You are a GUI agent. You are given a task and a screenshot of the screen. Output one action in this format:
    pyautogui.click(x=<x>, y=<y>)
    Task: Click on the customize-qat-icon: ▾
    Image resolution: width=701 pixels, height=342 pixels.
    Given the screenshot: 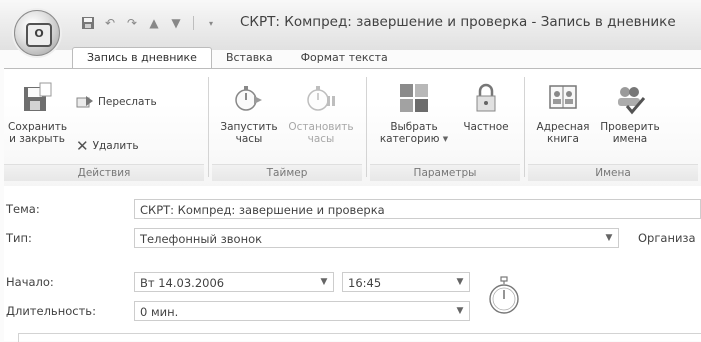 What is the action you would take?
    pyautogui.click(x=211, y=23)
    